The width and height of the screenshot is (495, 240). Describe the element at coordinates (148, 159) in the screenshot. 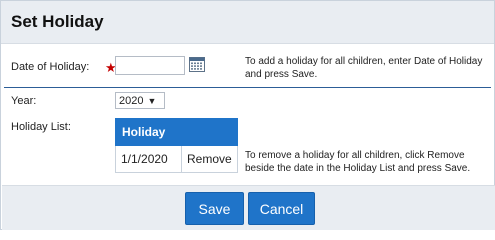

I see `holiday-date-cell: 1/1/2020` at that location.